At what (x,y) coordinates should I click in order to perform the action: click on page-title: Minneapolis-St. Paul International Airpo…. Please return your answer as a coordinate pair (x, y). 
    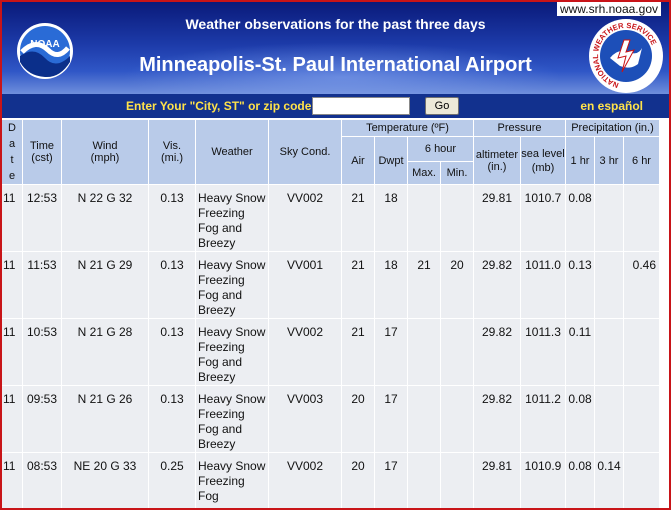
    Looking at the image, I should click on (335, 65).